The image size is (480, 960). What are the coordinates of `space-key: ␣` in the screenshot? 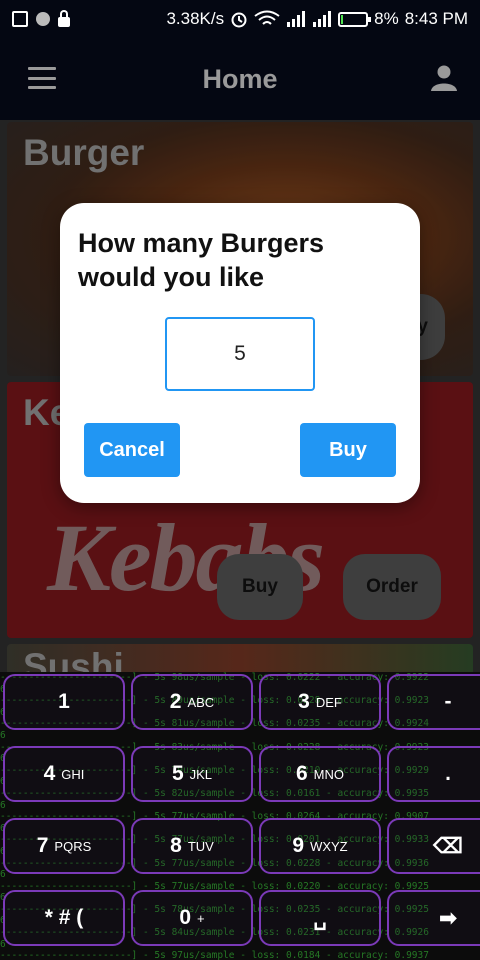 It's located at (320, 918).